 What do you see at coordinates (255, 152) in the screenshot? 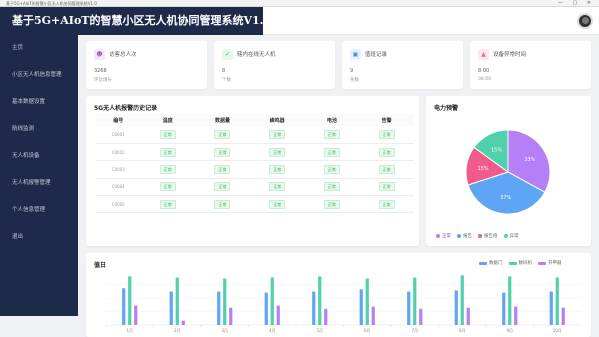
I see `table-row: C0002 正常 正常 正常 正常 正常` at bounding box center [255, 152].